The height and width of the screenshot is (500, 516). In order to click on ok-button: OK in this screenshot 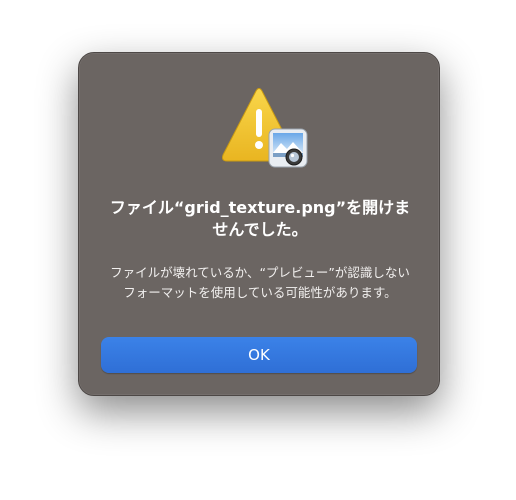, I will do `click(259, 355)`.